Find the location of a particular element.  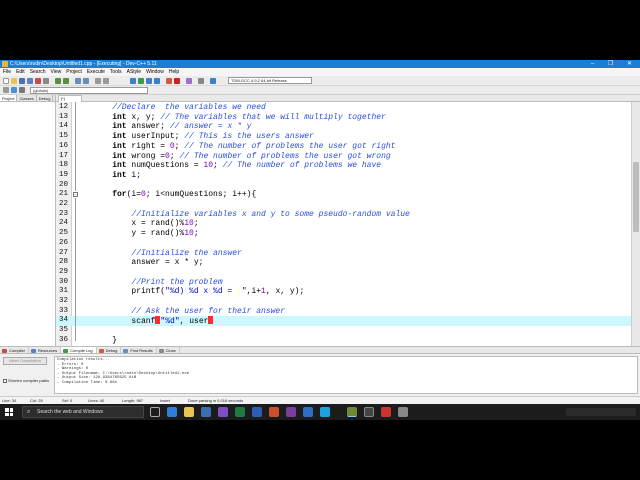

file-tab-untitled1: [*] Untitled1 is located at coordinates (70, 101).